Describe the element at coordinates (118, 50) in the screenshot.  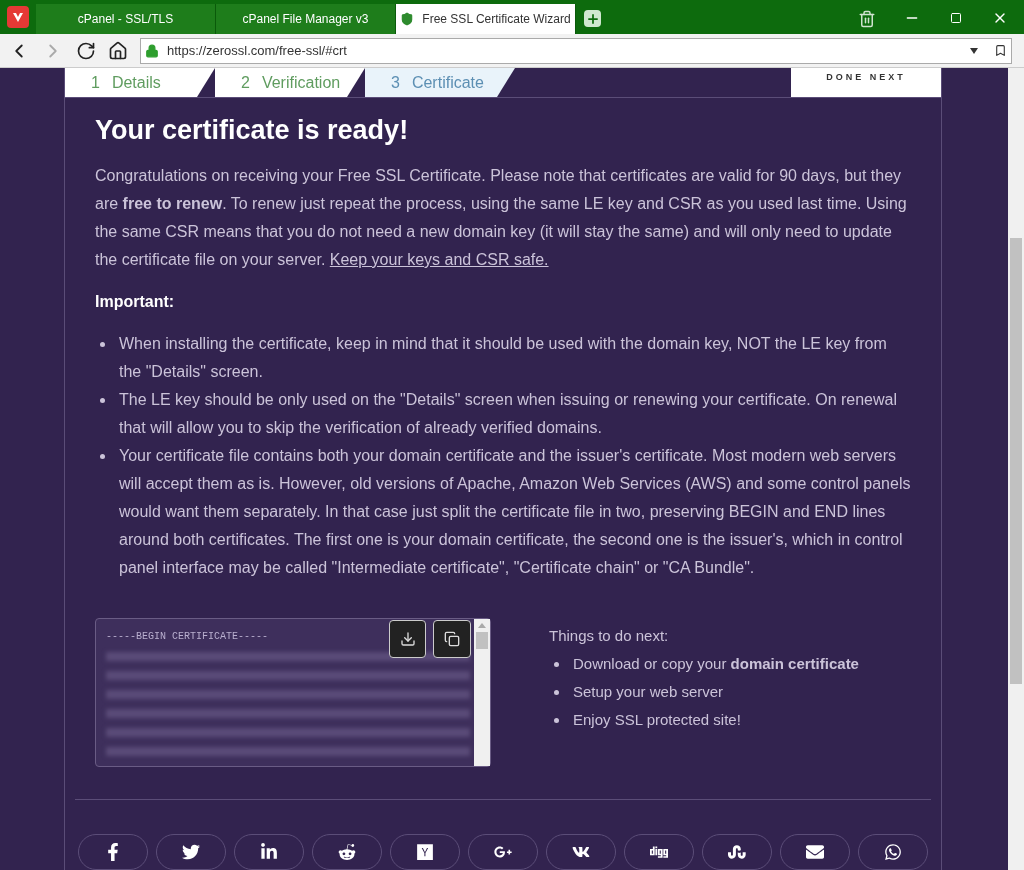
I see `home-icon` at that location.